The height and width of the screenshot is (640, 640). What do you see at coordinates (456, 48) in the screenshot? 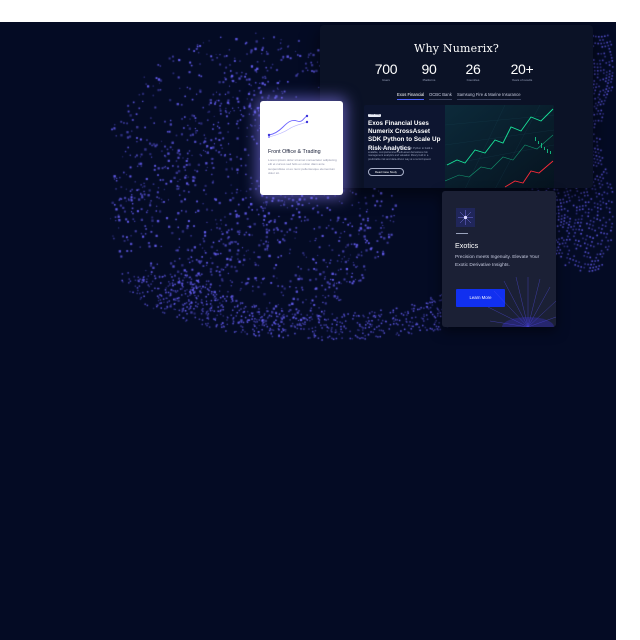
I see `why-numerix-title: Why Numerix?` at bounding box center [456, 48].